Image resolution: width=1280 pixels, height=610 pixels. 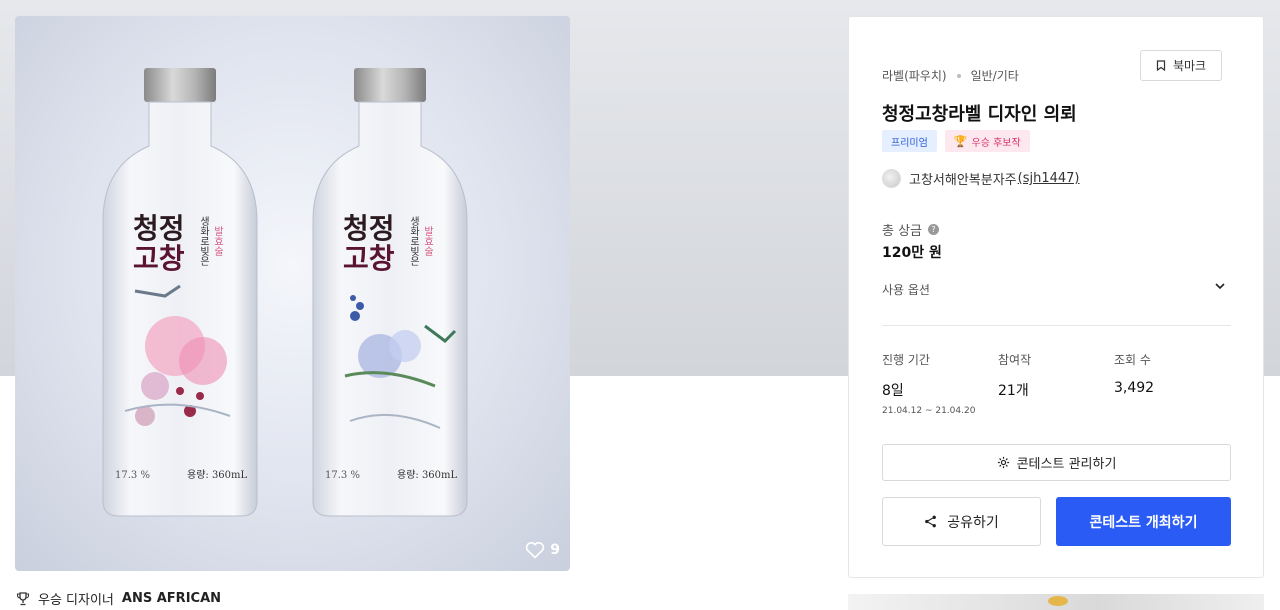 I want to click on right-brand-line1: 청정, so click(x=369, y=228).